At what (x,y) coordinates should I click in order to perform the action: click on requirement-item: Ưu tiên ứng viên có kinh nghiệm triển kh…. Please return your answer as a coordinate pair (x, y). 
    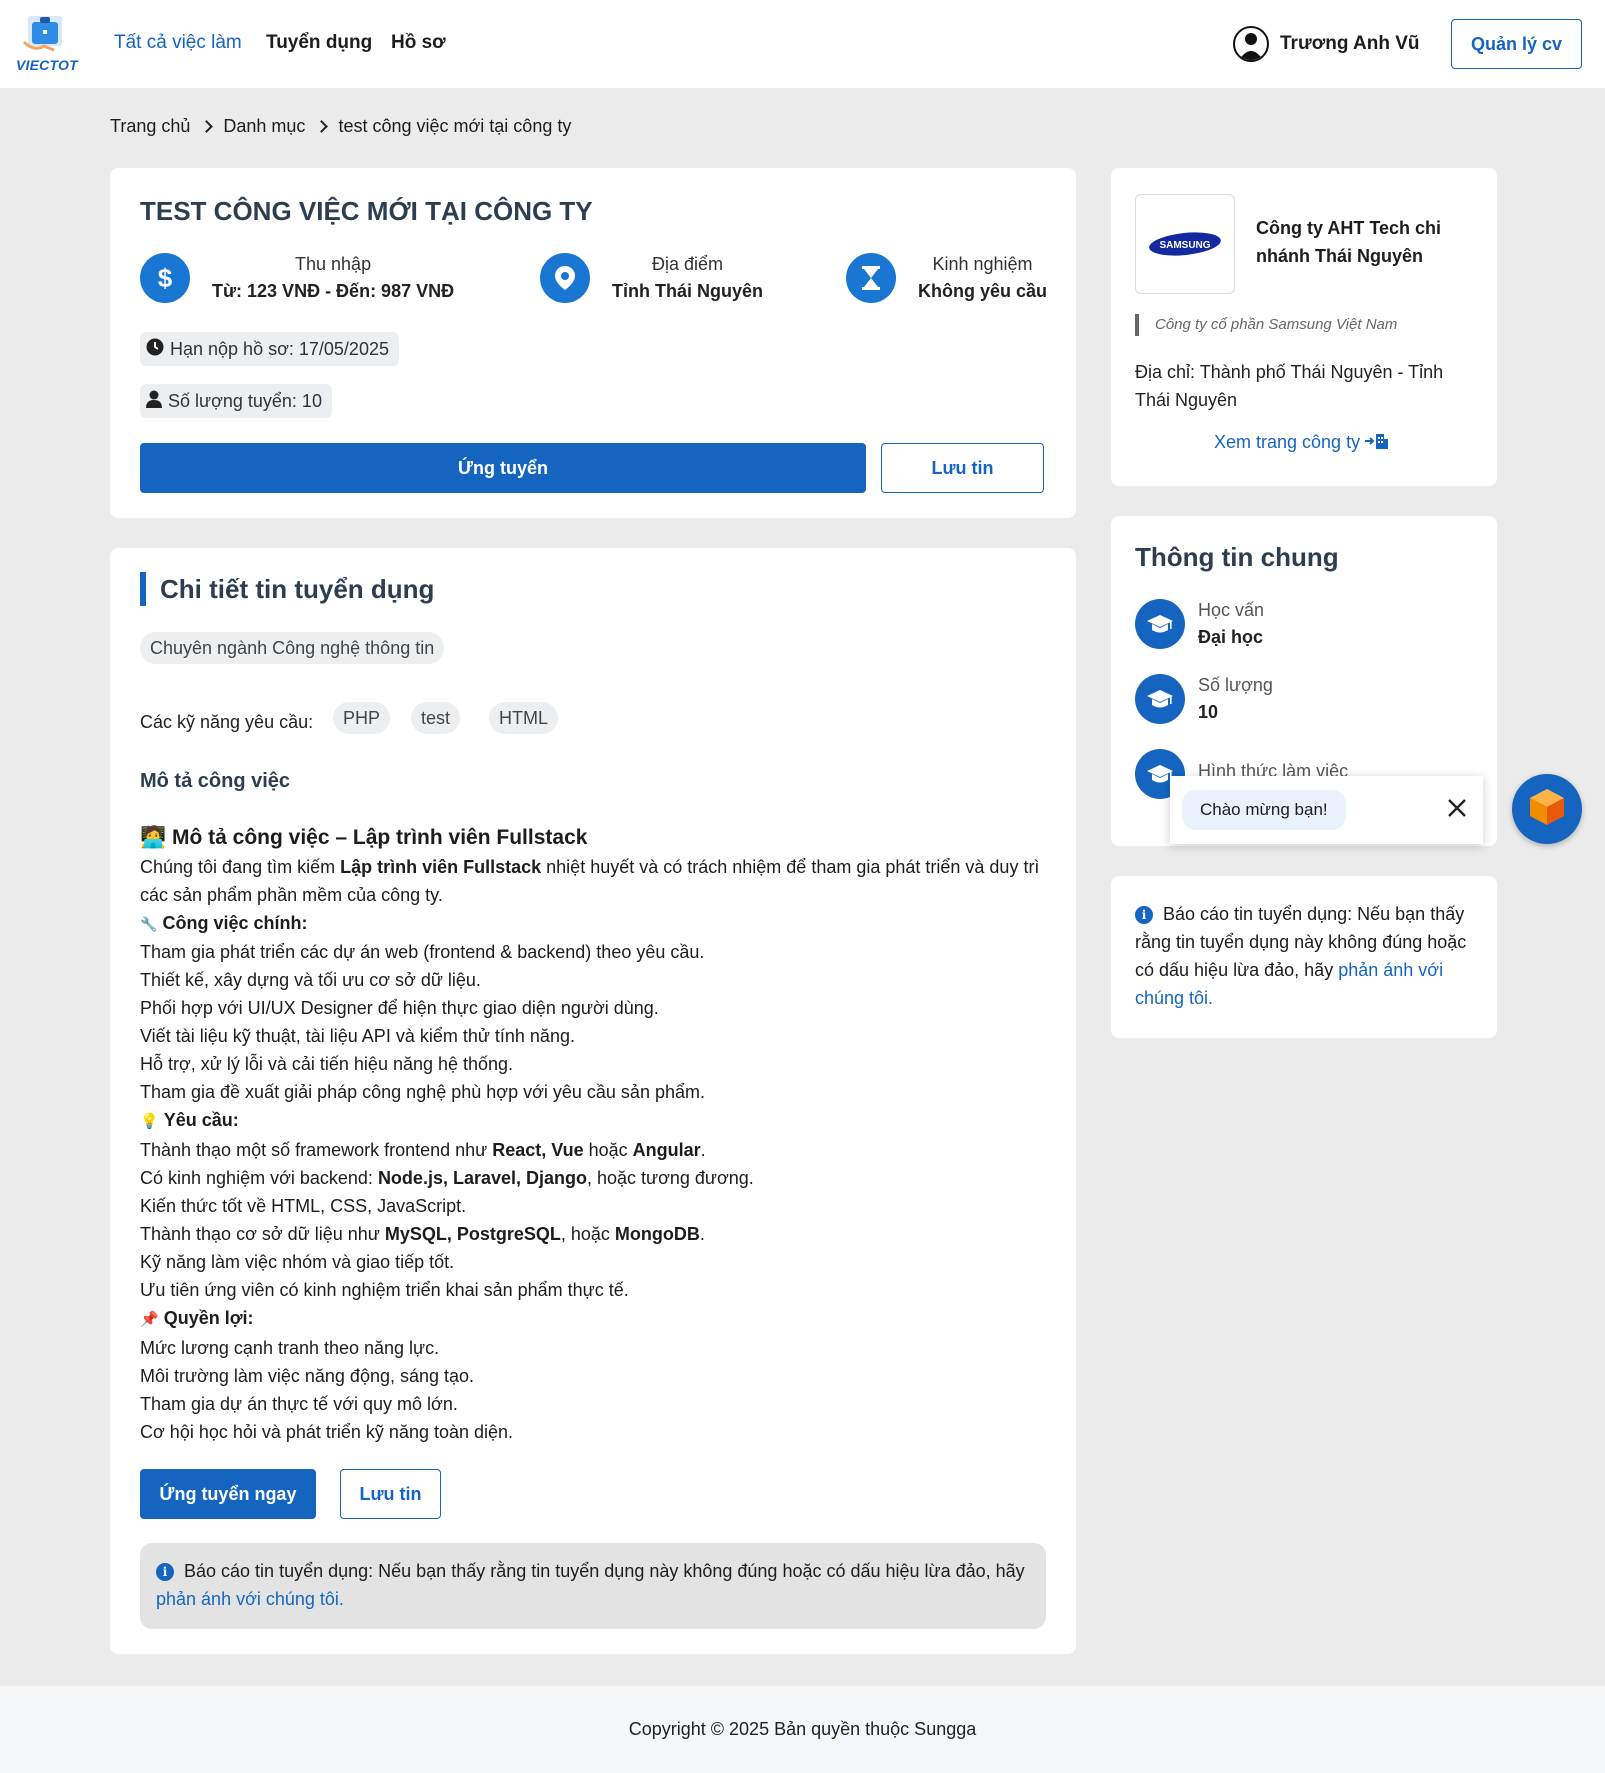
    Looking at the image, I should click on (384, 1290).